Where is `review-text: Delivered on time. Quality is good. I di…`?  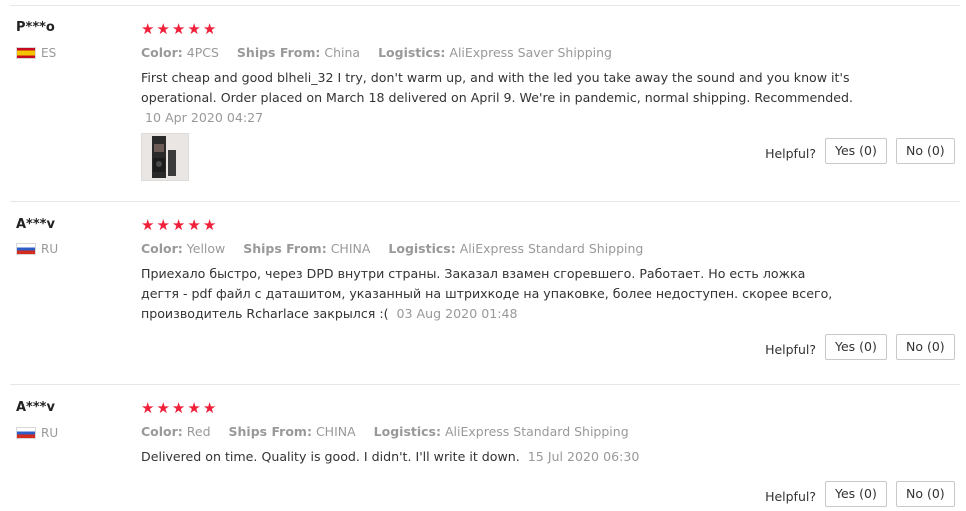 review-text: Delivered on time. Quality is good. I di… is located at coordinates (501, 457).